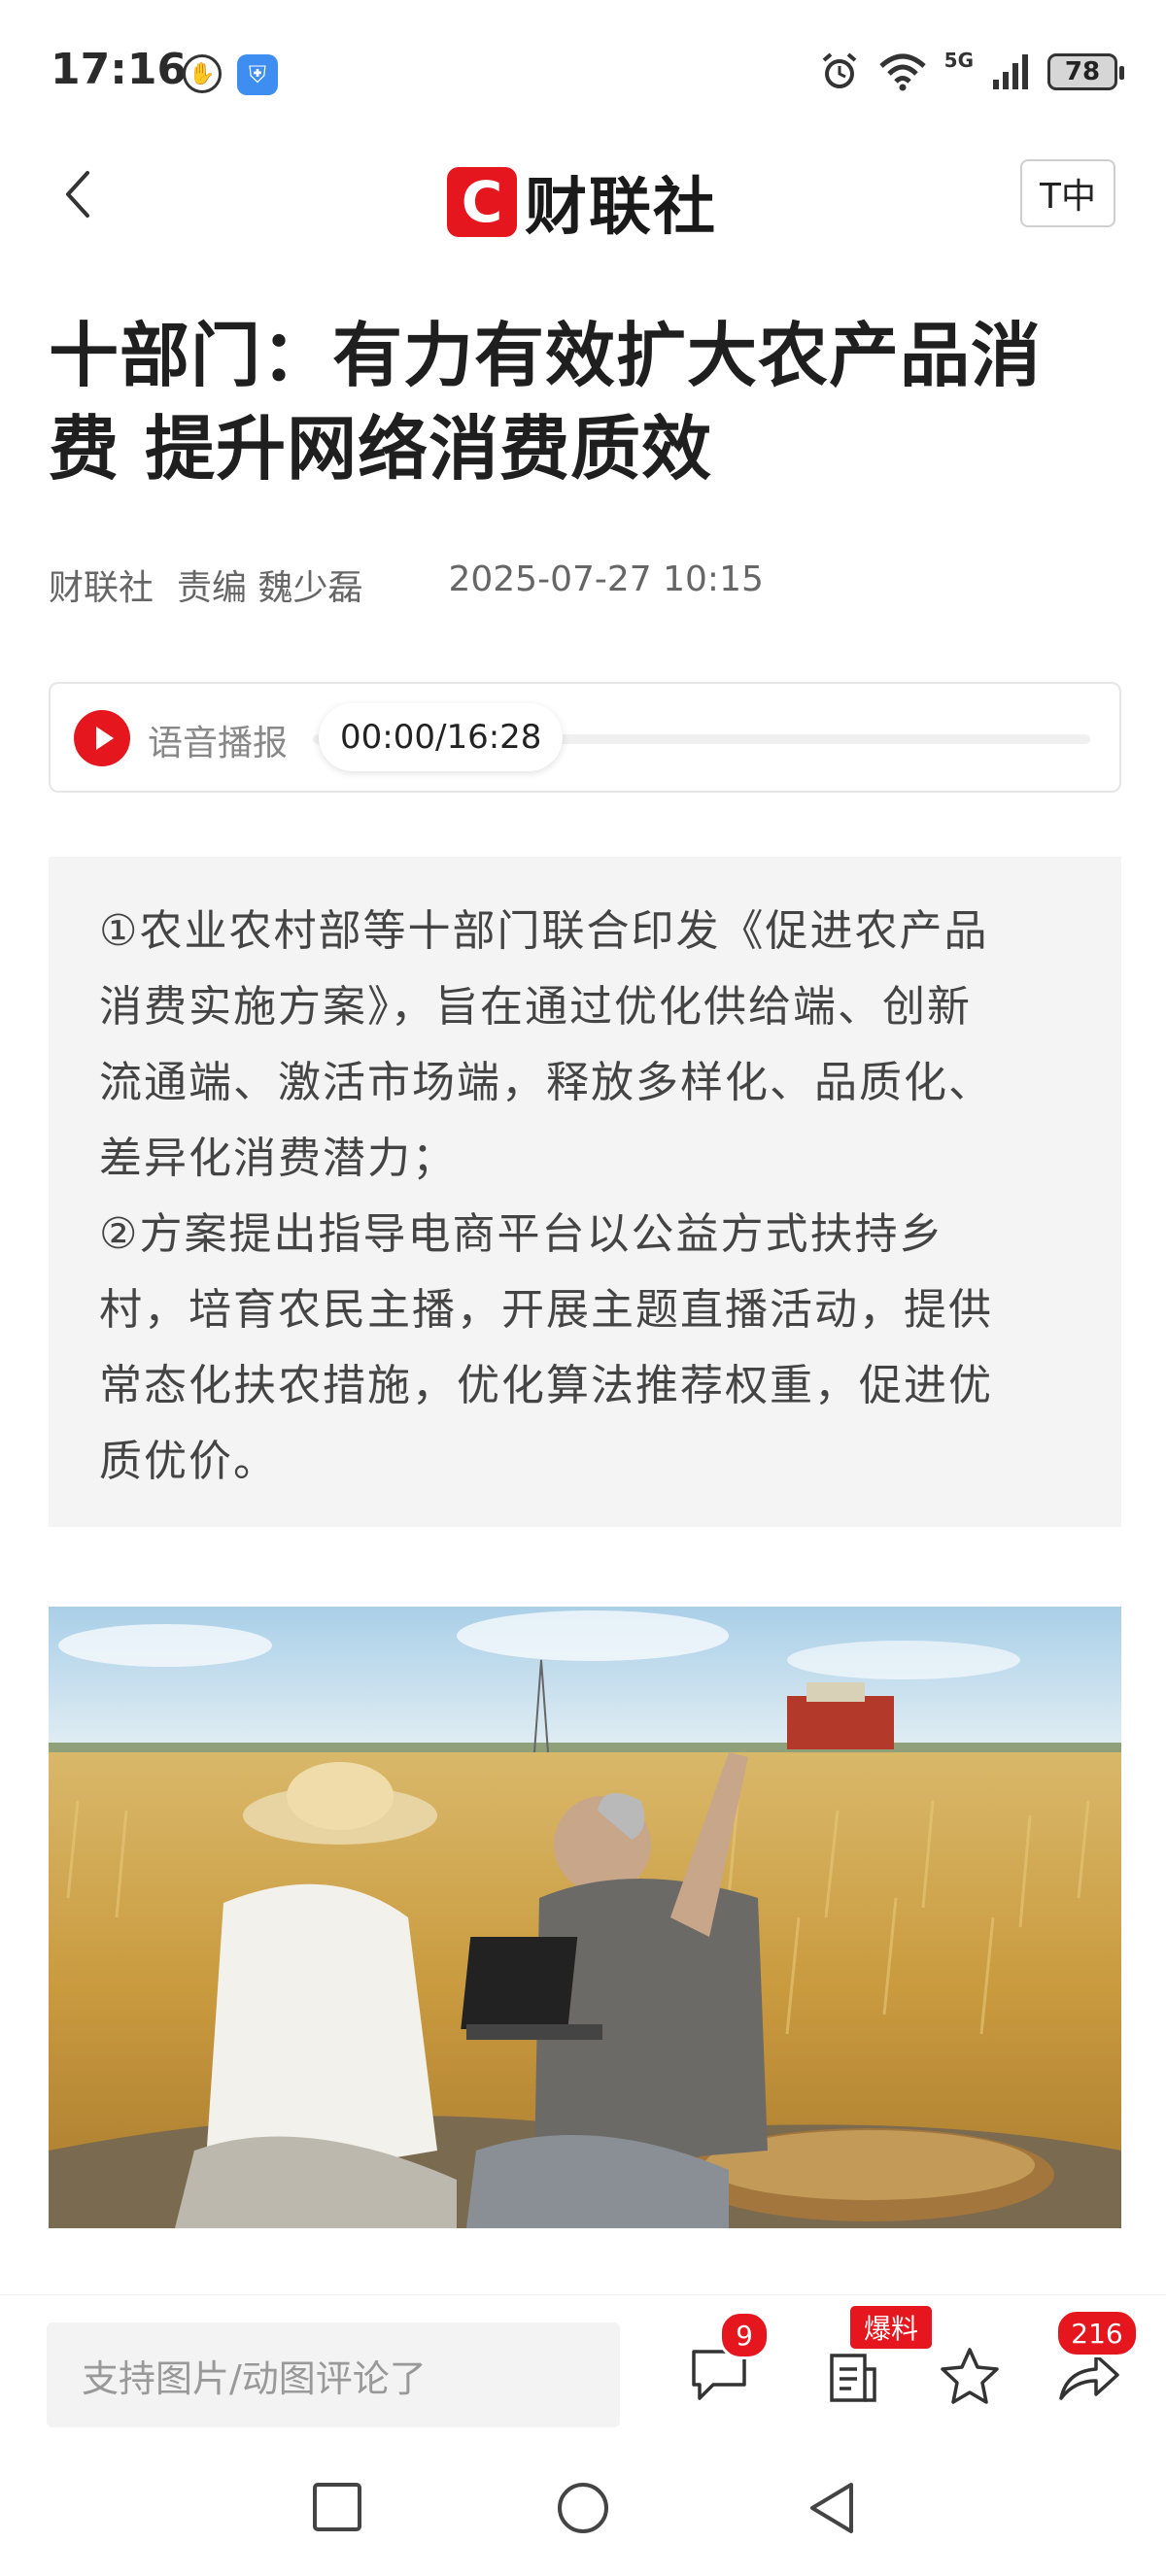 This screenshot has height=2576, width=1166. I want to click on back-button, so click(78, 194).